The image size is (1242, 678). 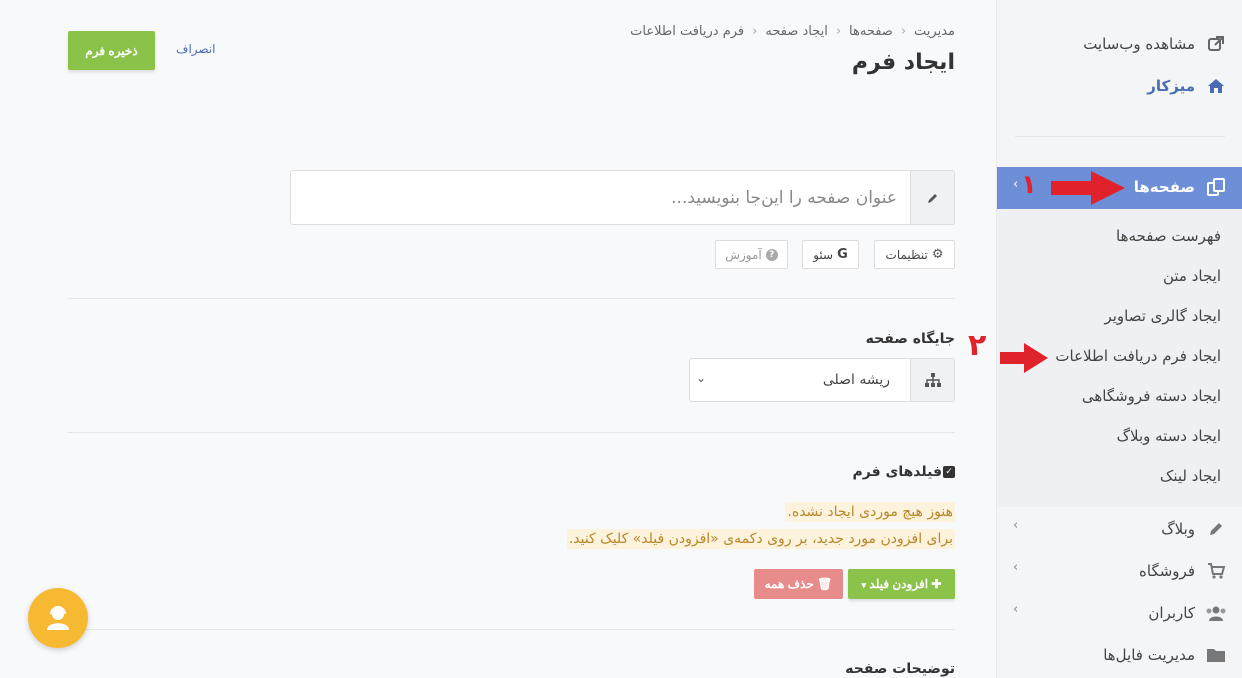 What do you see at coordinates (864, 585) in the screenshot?
I see `caret-down-icon: ▾` at bounding box center [864, 585].